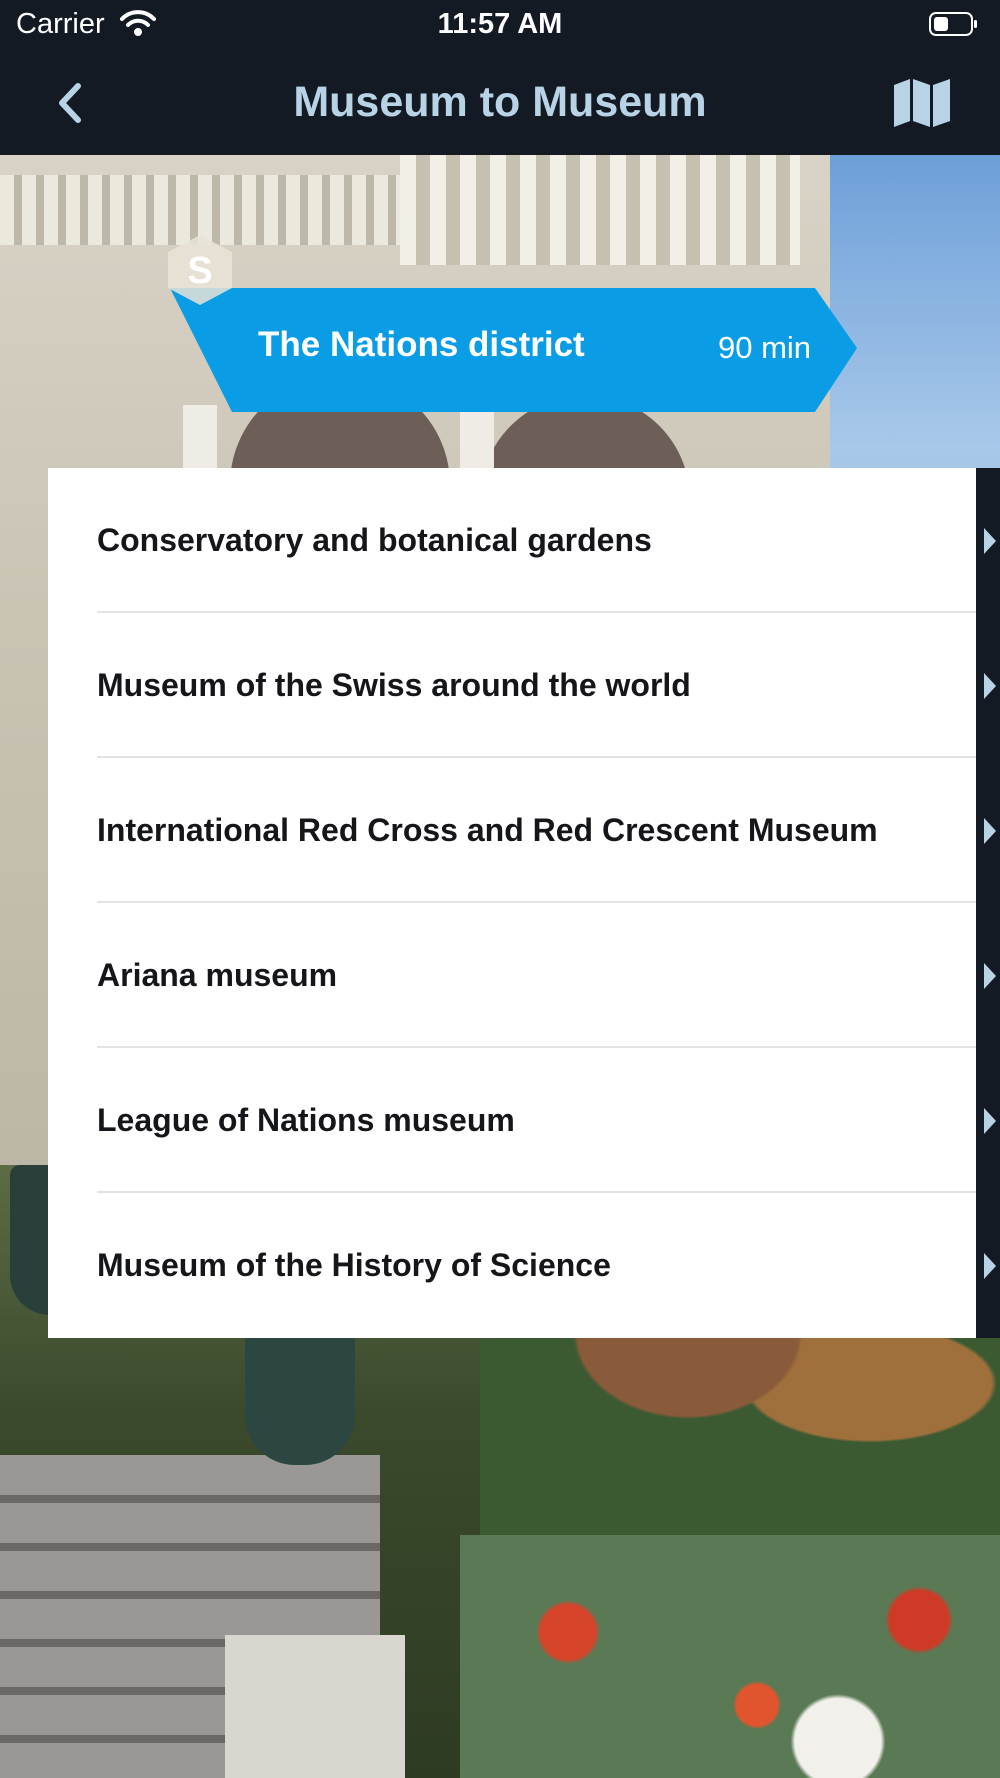  I want to click on photo-pedestal, so click(315, 1706).